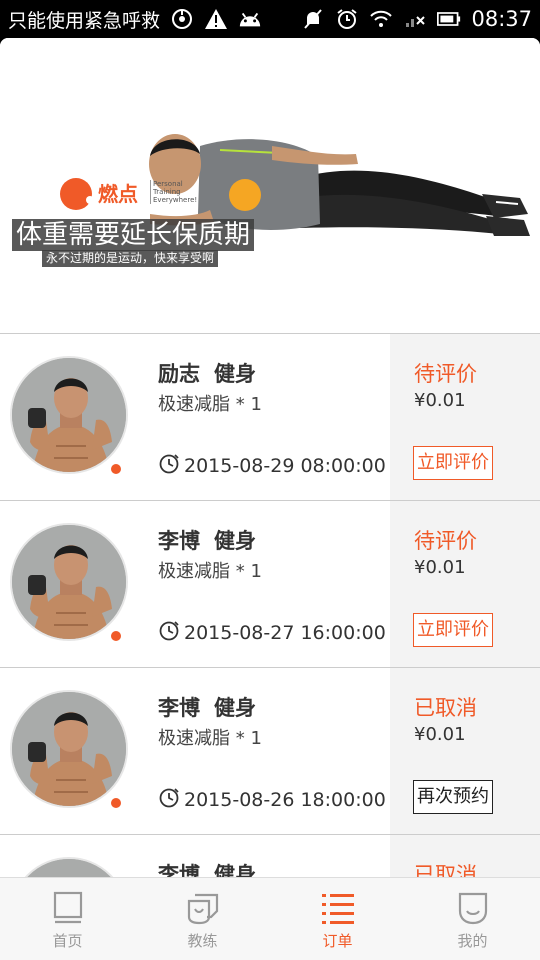  What do you see at coordinates (202, 941) in the screenshot?
I see `tab-label: 教练` at bounding box center [202, 941].